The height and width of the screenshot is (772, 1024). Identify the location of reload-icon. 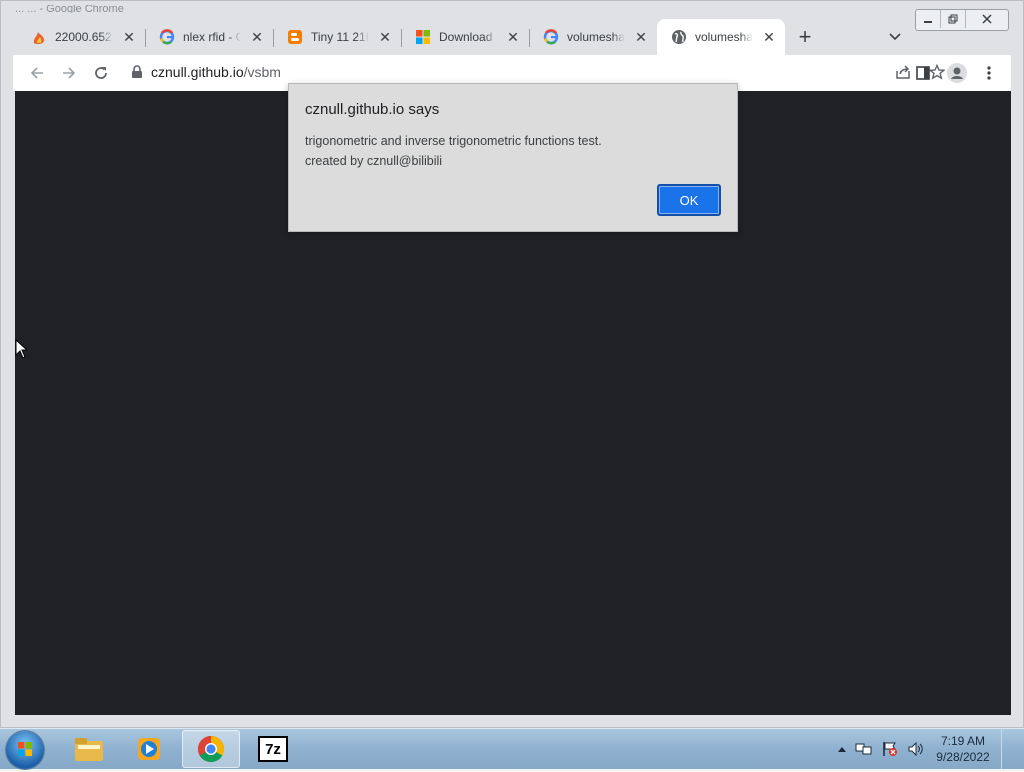
(101, 73).